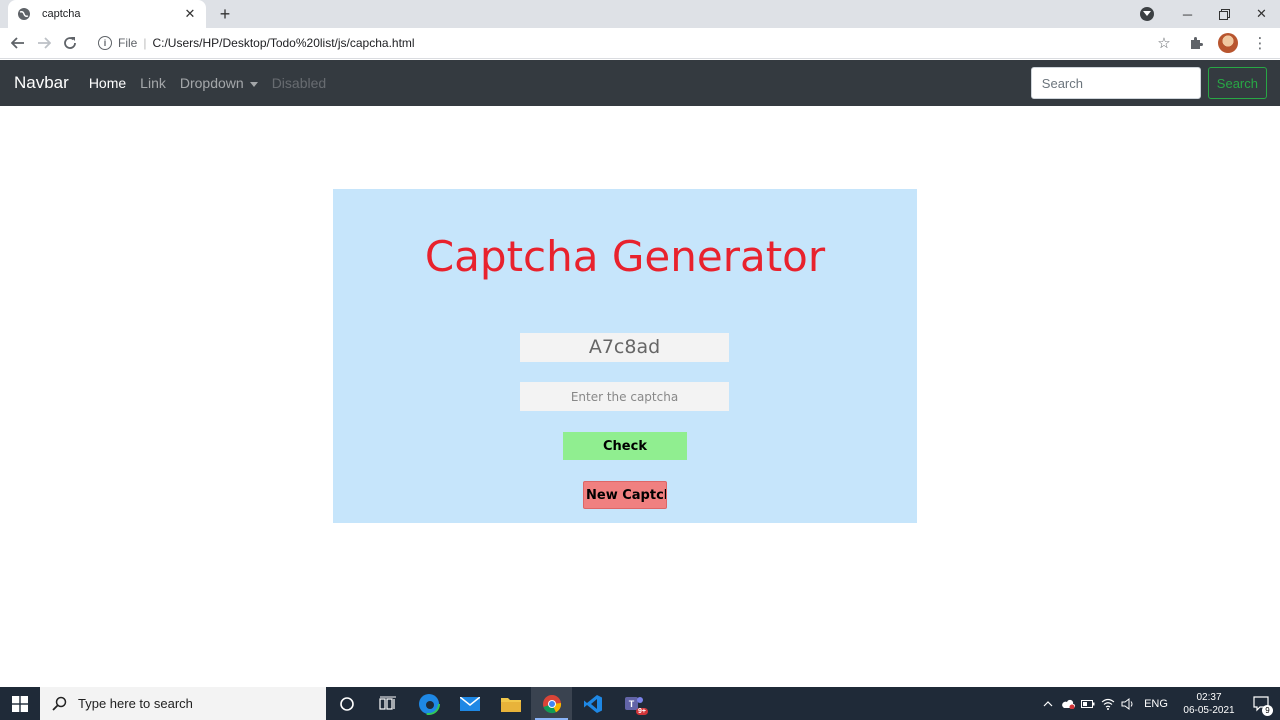 Image resolution: width=1280 pixels, height=720 pixels. I want to click on edge-icon, so click(428, 703).